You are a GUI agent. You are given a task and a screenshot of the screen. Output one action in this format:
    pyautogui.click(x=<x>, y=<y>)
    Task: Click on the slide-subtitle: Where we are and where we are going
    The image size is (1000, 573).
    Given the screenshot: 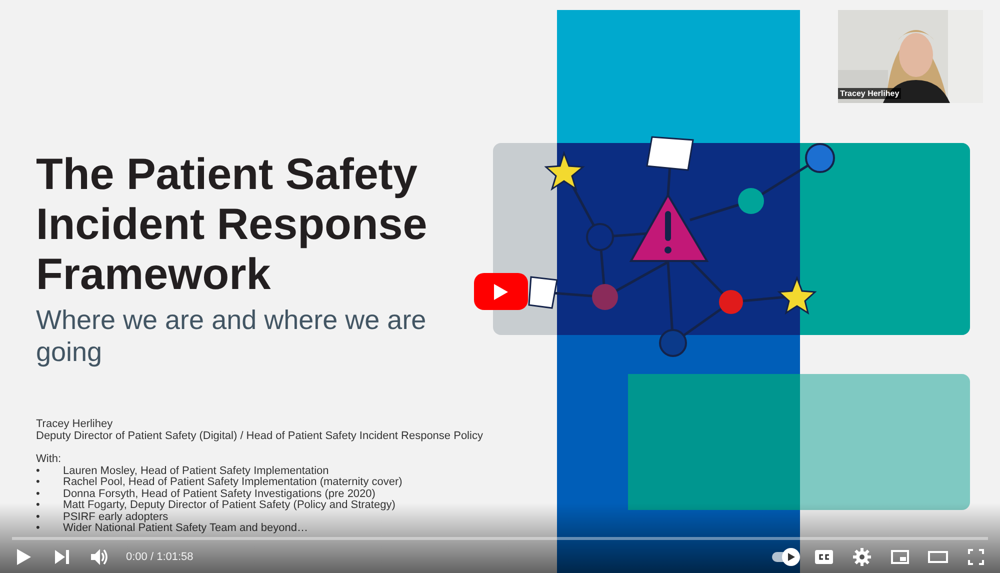 What is the action you would take?
    pyautogui.click(x=232, y=336)
    